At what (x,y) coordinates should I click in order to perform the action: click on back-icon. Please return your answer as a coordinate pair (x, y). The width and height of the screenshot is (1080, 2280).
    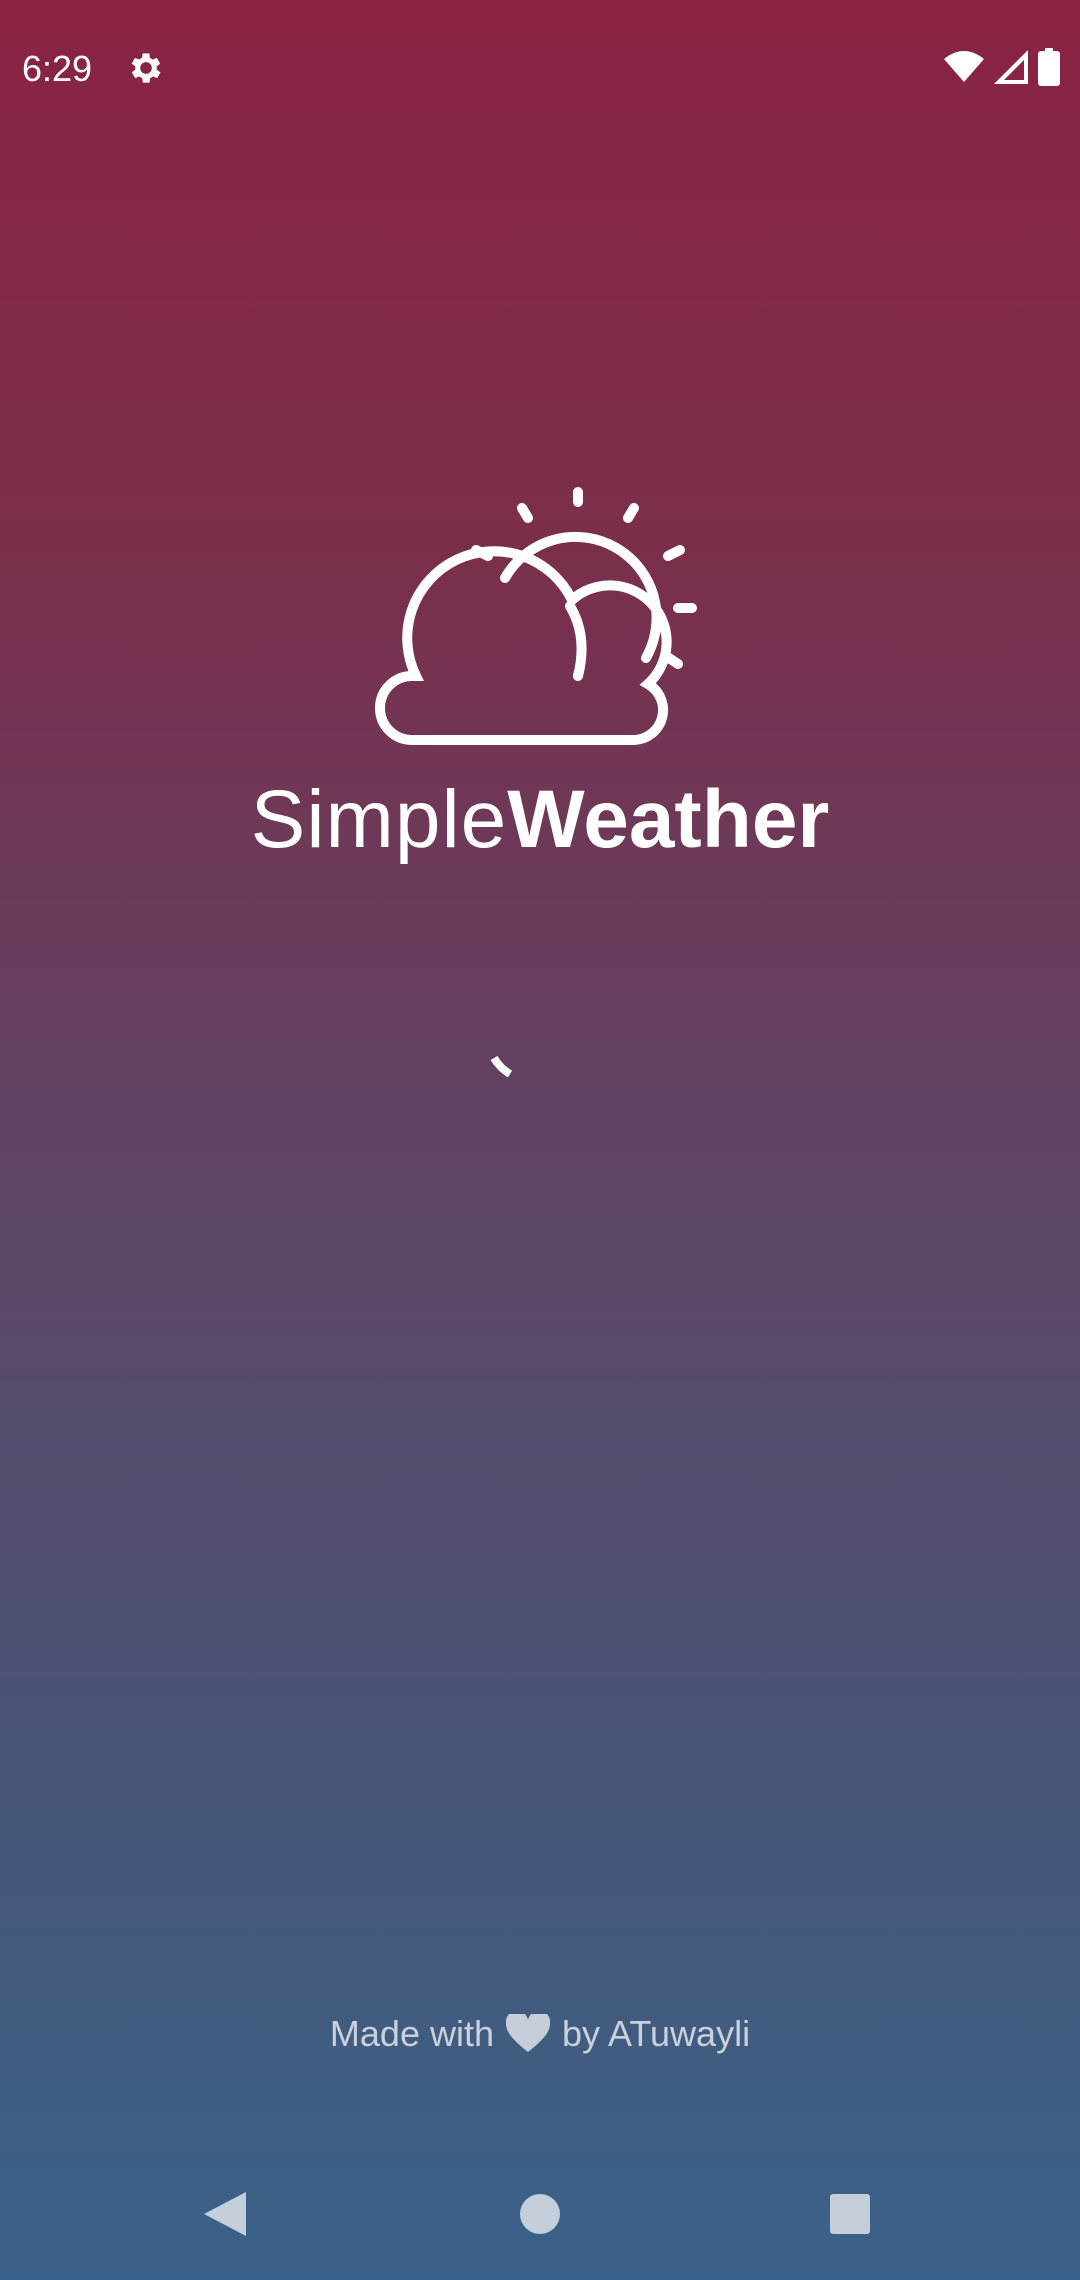
    Looking at the image, I should click on (226, 2214).